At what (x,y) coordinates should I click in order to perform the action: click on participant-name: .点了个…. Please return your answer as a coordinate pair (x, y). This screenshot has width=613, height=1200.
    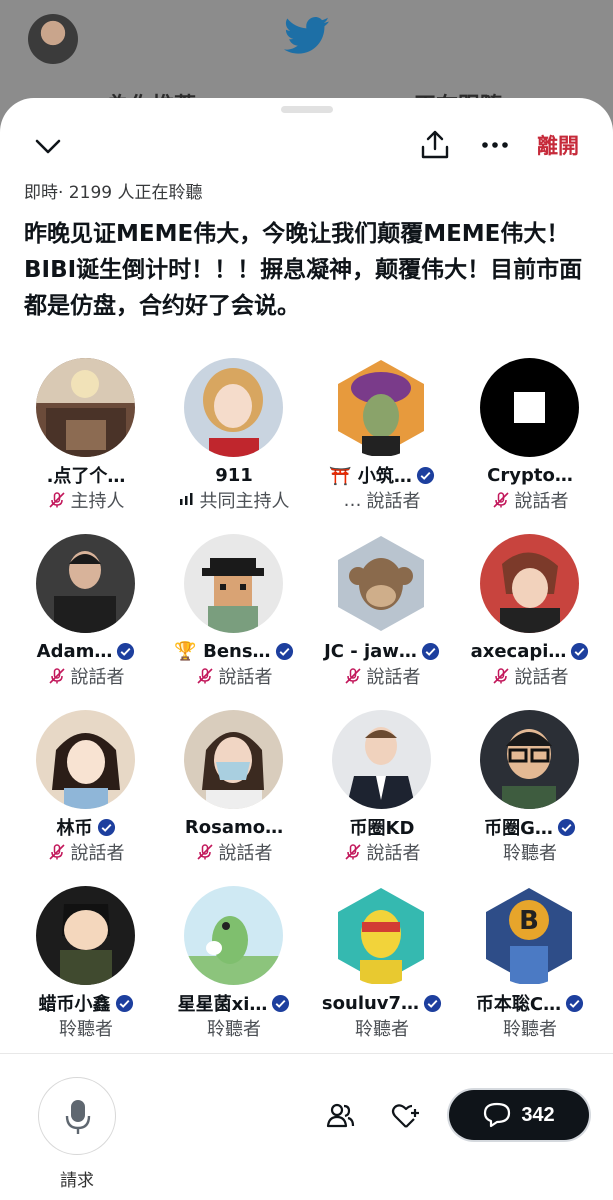
    Looking at the image, I should click on (86, 476).